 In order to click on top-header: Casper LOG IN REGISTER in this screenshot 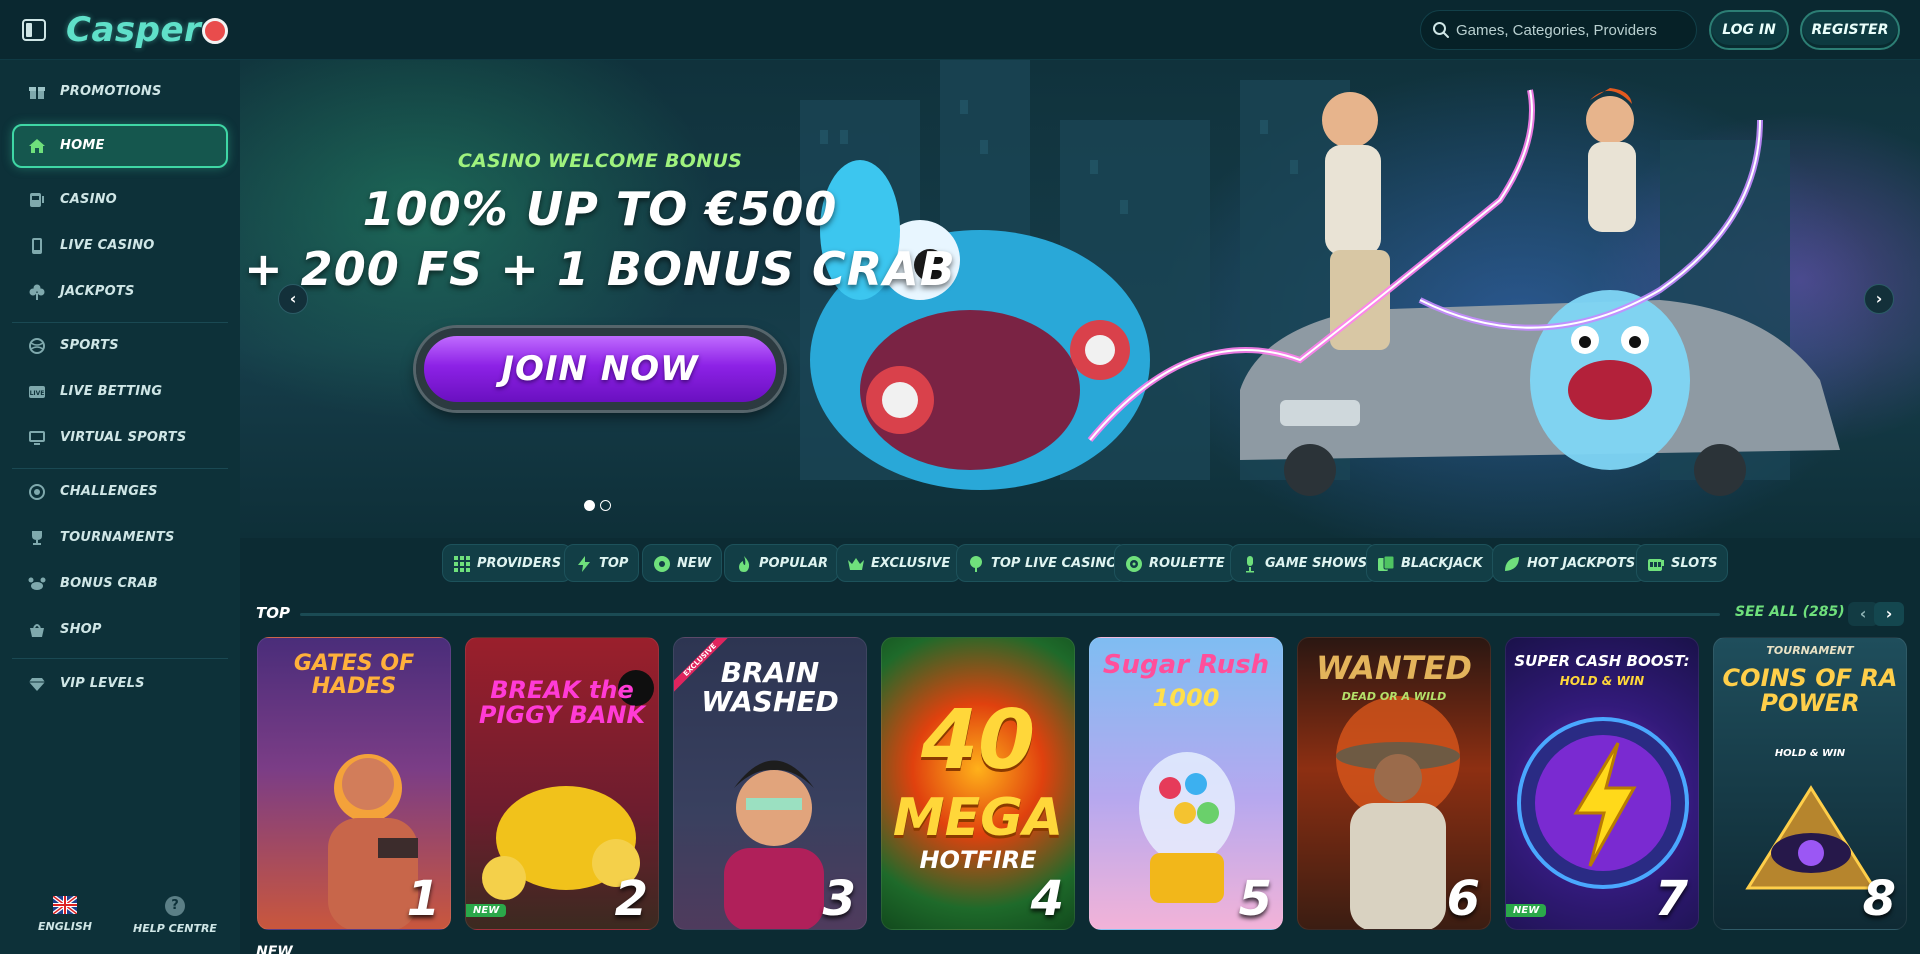, I will do `click(960, 30)`.